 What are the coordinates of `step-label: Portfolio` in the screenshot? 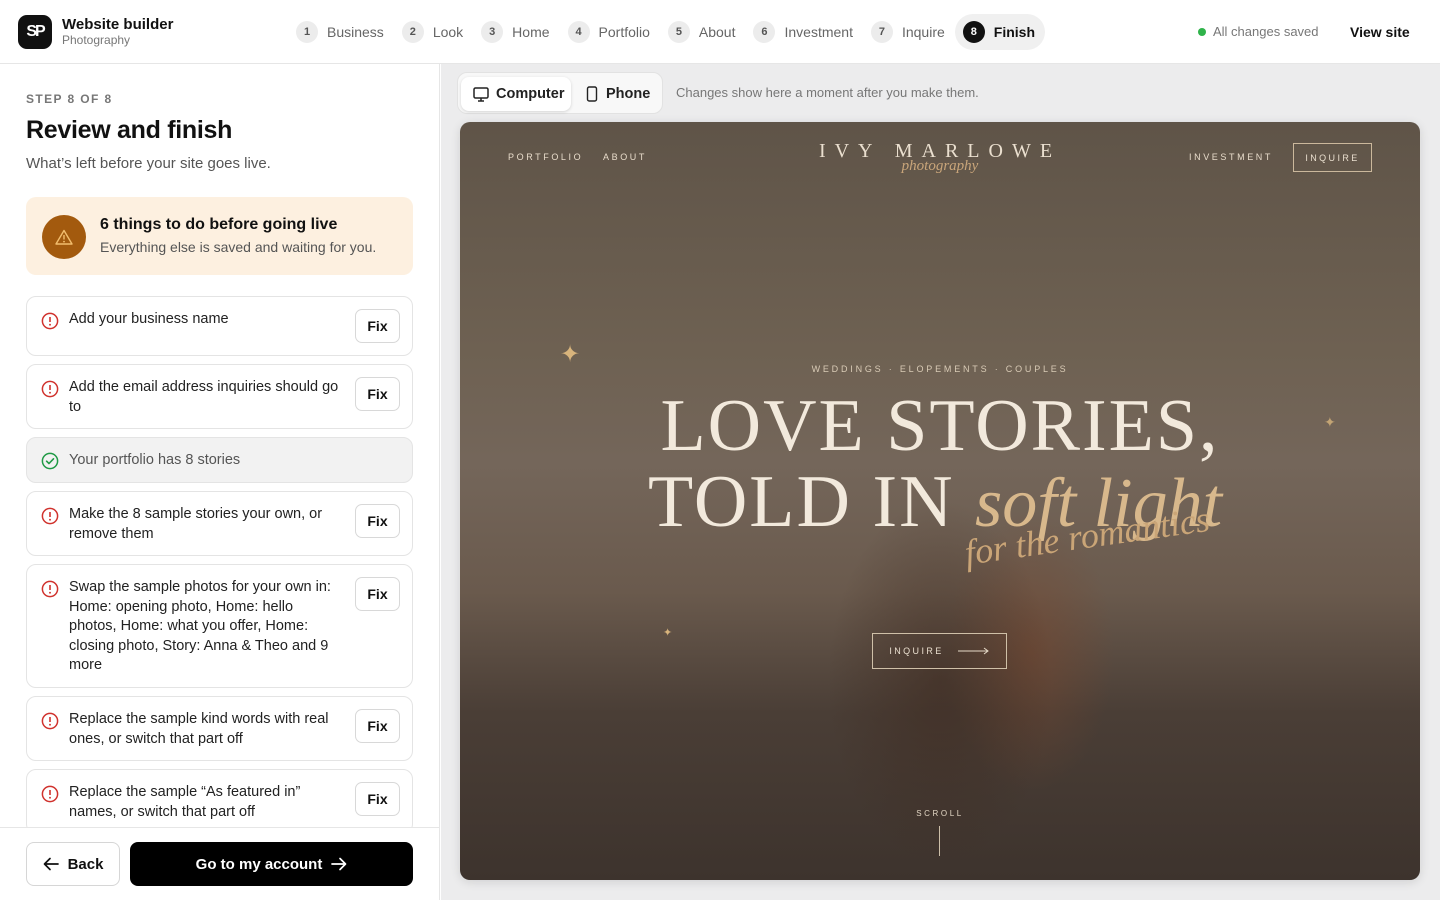 It's located at (624, 32).